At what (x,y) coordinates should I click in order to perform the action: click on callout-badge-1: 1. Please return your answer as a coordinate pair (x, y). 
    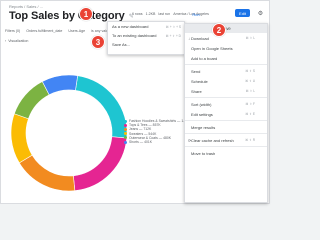
    Looking at the image, I should click on (86, 14).